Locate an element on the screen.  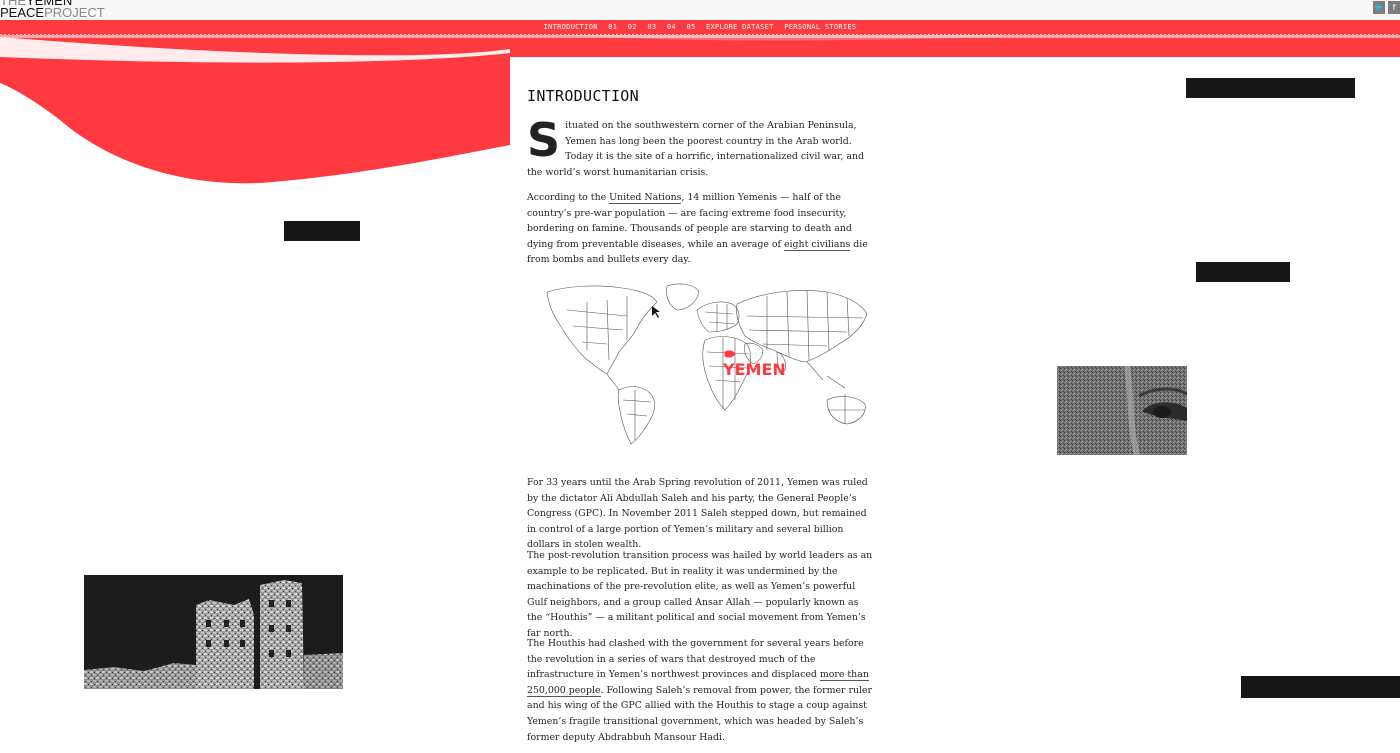
eight-civilians-link: eight civilians is located at coordinates (817, 244).